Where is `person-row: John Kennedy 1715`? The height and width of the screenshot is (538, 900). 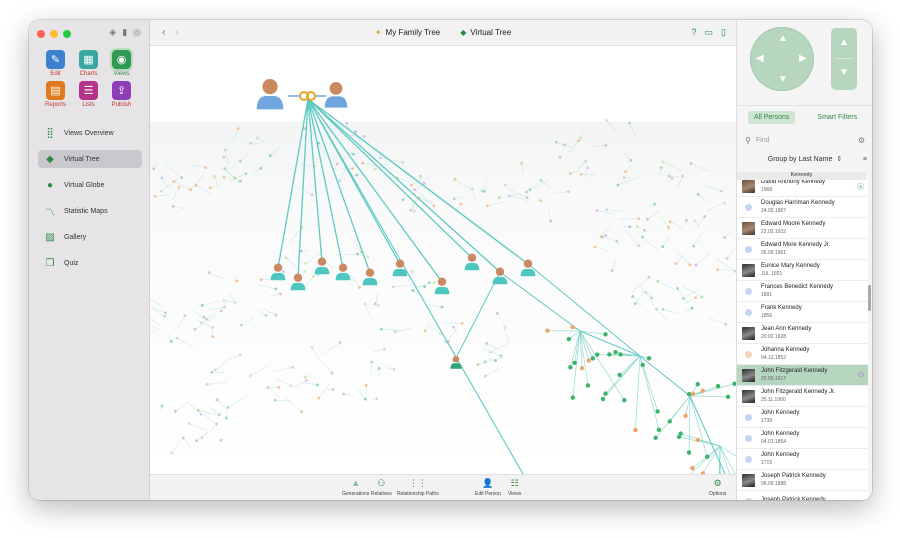
person-row: John Kennedy 1715 is located at coordinates (802, 459).